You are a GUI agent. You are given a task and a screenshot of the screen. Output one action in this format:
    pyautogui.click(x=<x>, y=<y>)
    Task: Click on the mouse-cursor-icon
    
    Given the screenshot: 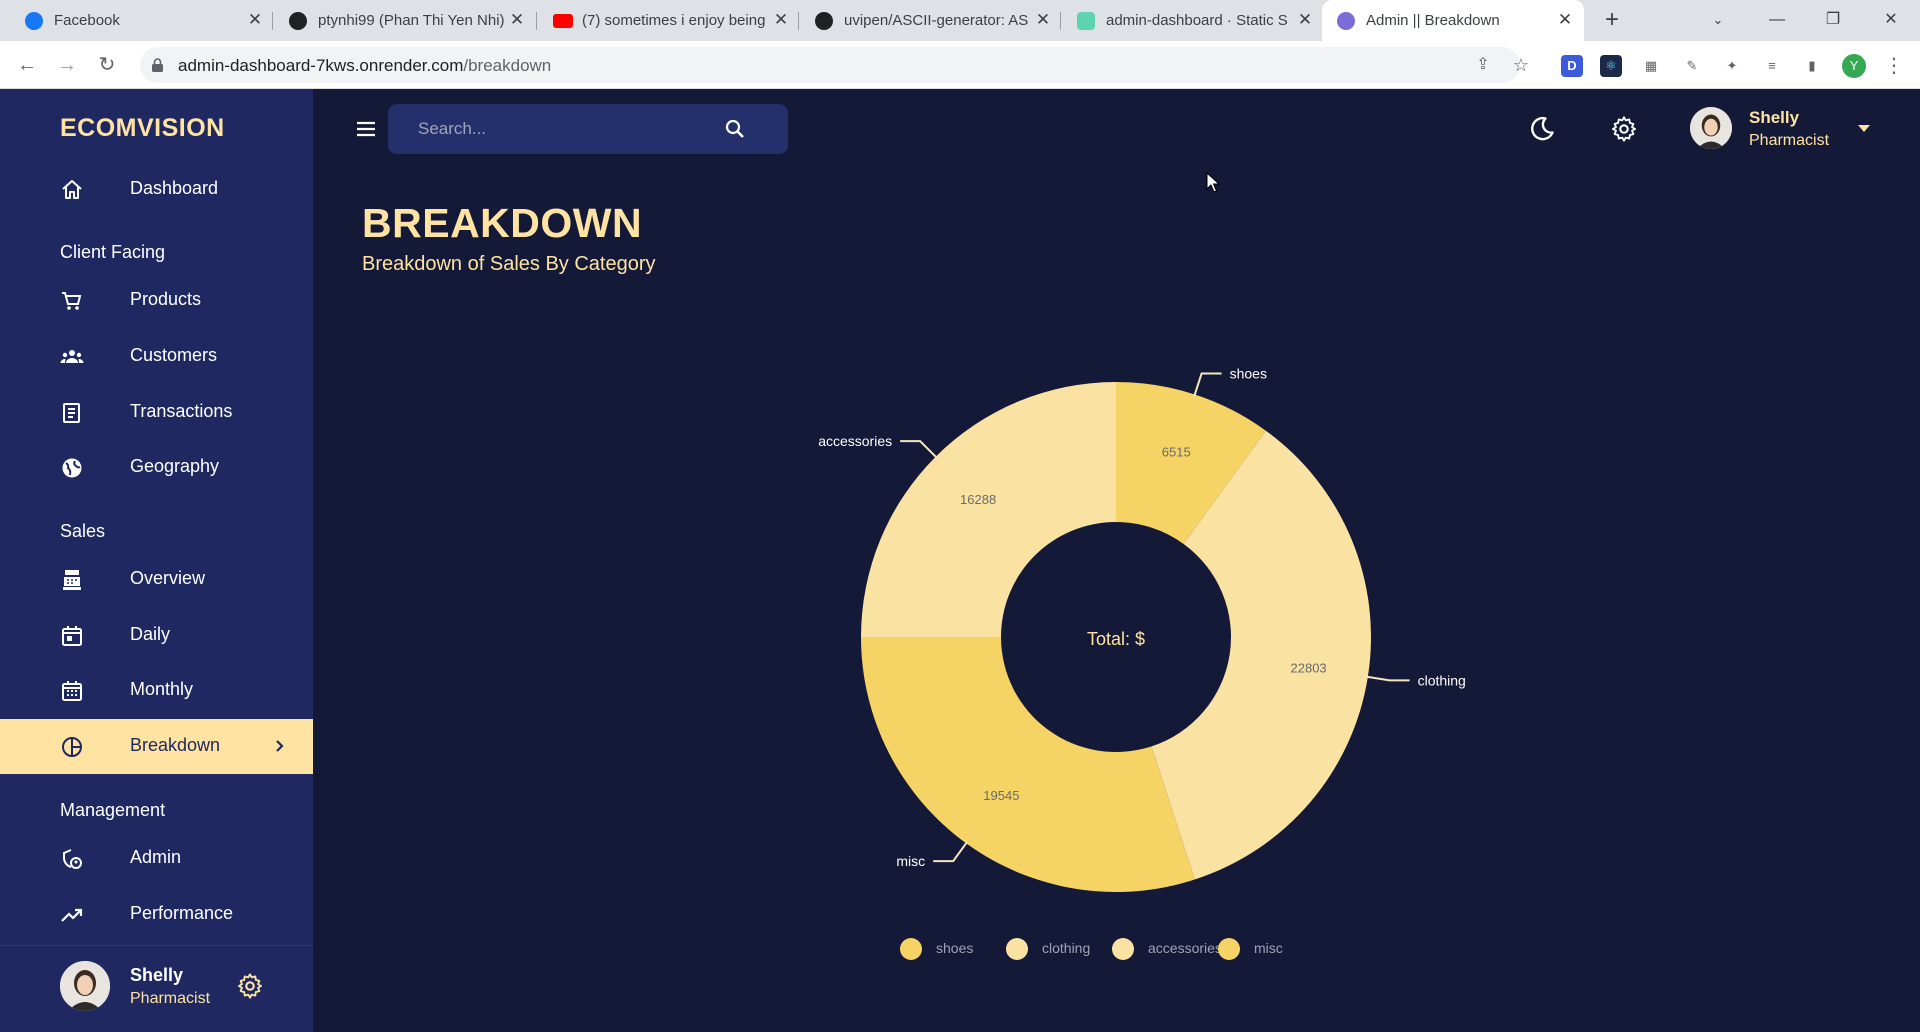 What is the action you would take?
    pyautogui.click(x=1213, y=182)
    